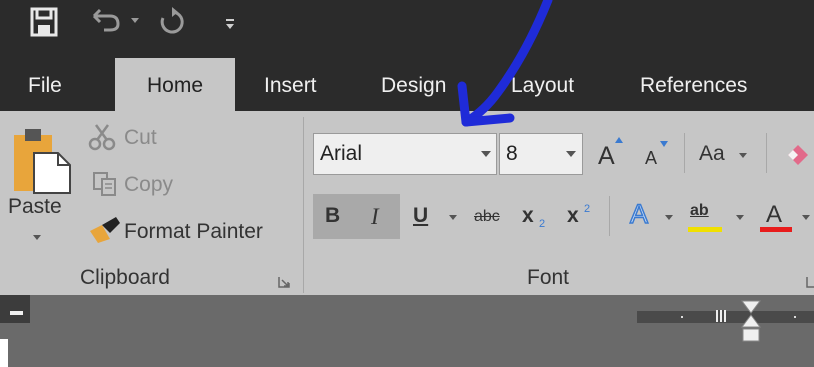 The width and height of the screenshot is (814, 367). Describe the element at coordinates (505, 63) in the screenshot. I see `annotation-arrow-icon` at that location.